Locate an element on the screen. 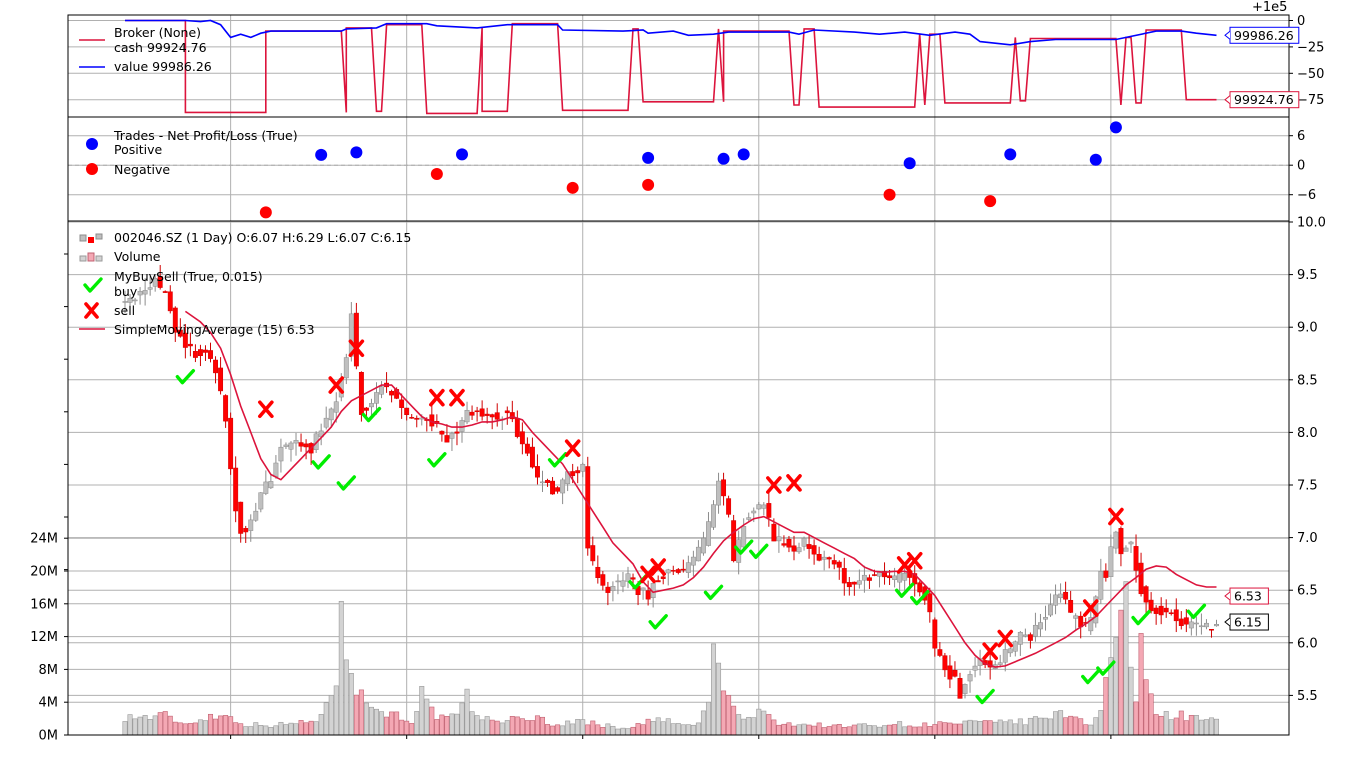 This screenshot has width=1357, height=773. broker-tick-label: 0 is located at coordinates (1301, 21).